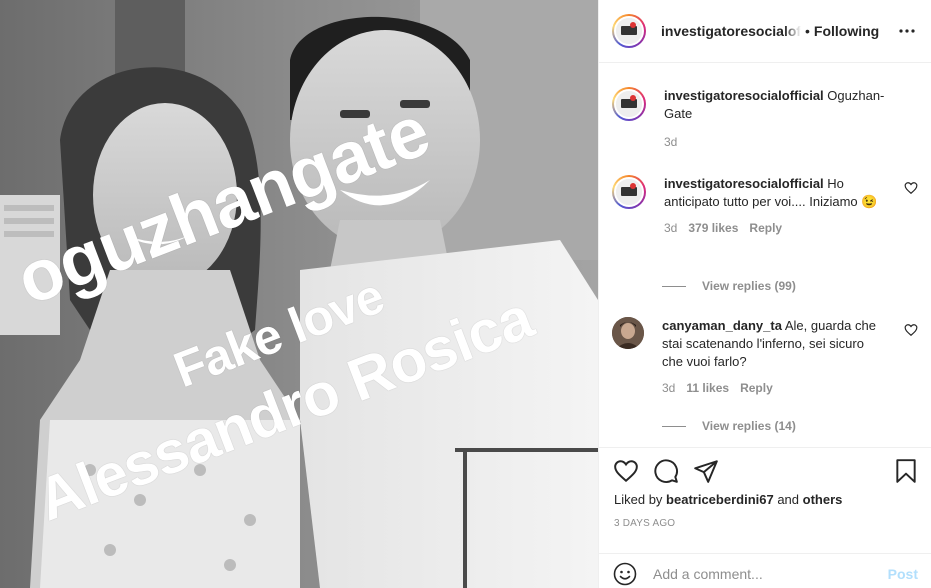 The height and width of the screenshot is (588, 931). I want to click on view-replies-button: View replies (14), so click(729, 426).